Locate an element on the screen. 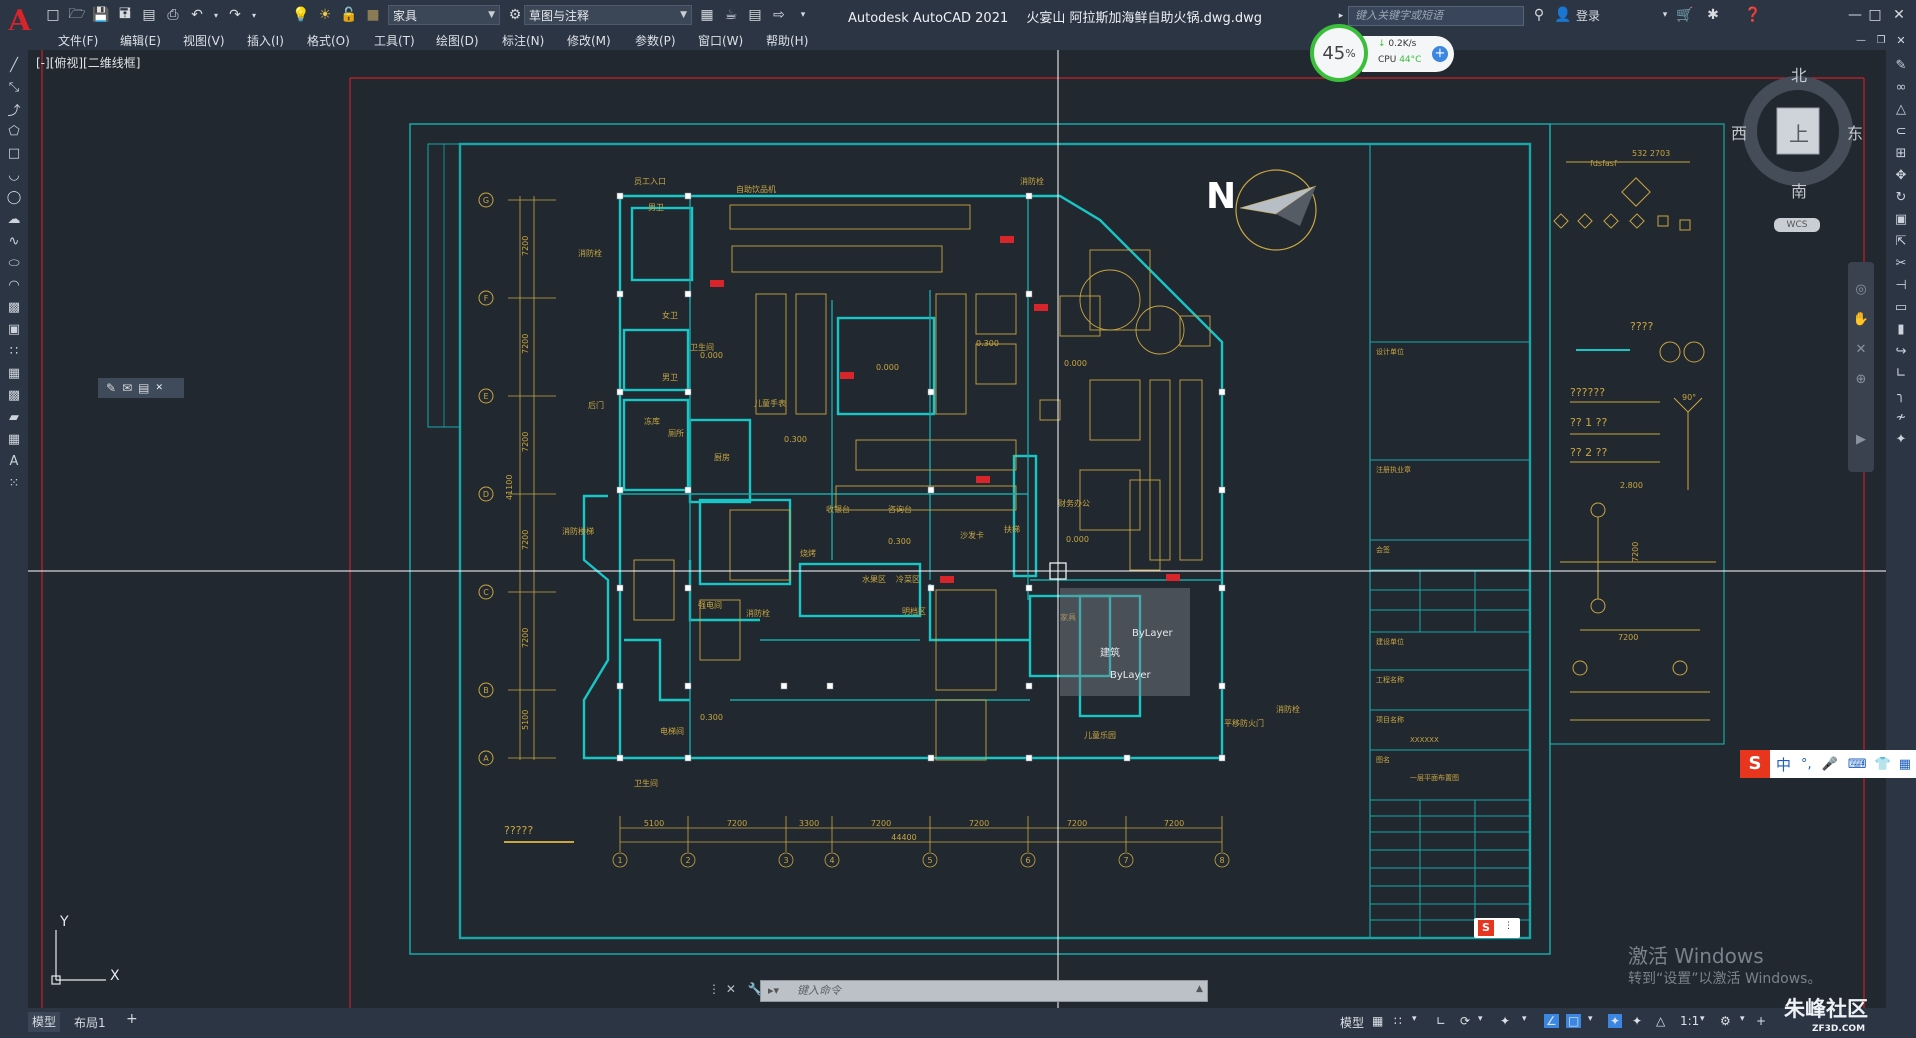 Image resolution: width=1916 pixels, height=1038 pixels. mtext-icon: A is located at coordinates (14, 461).